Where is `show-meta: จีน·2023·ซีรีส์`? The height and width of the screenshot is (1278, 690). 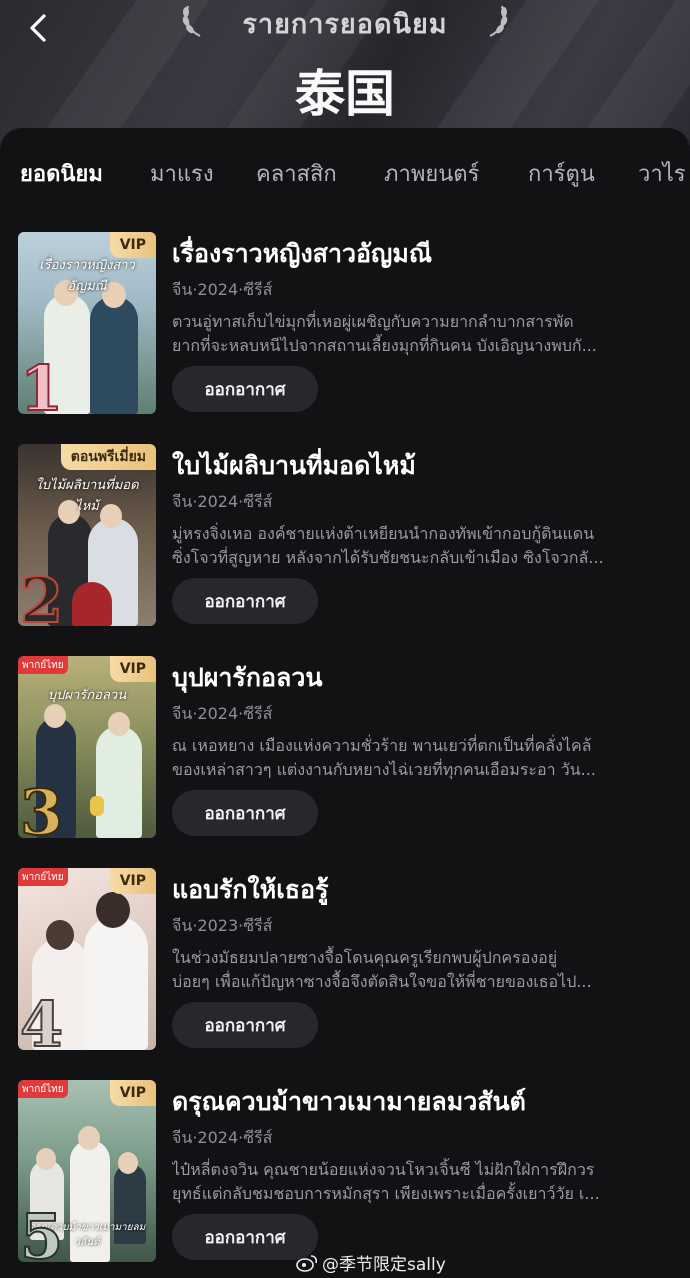
show-meta: จีน·2023·ซีรีส์ is located at coordinates (222, 925).